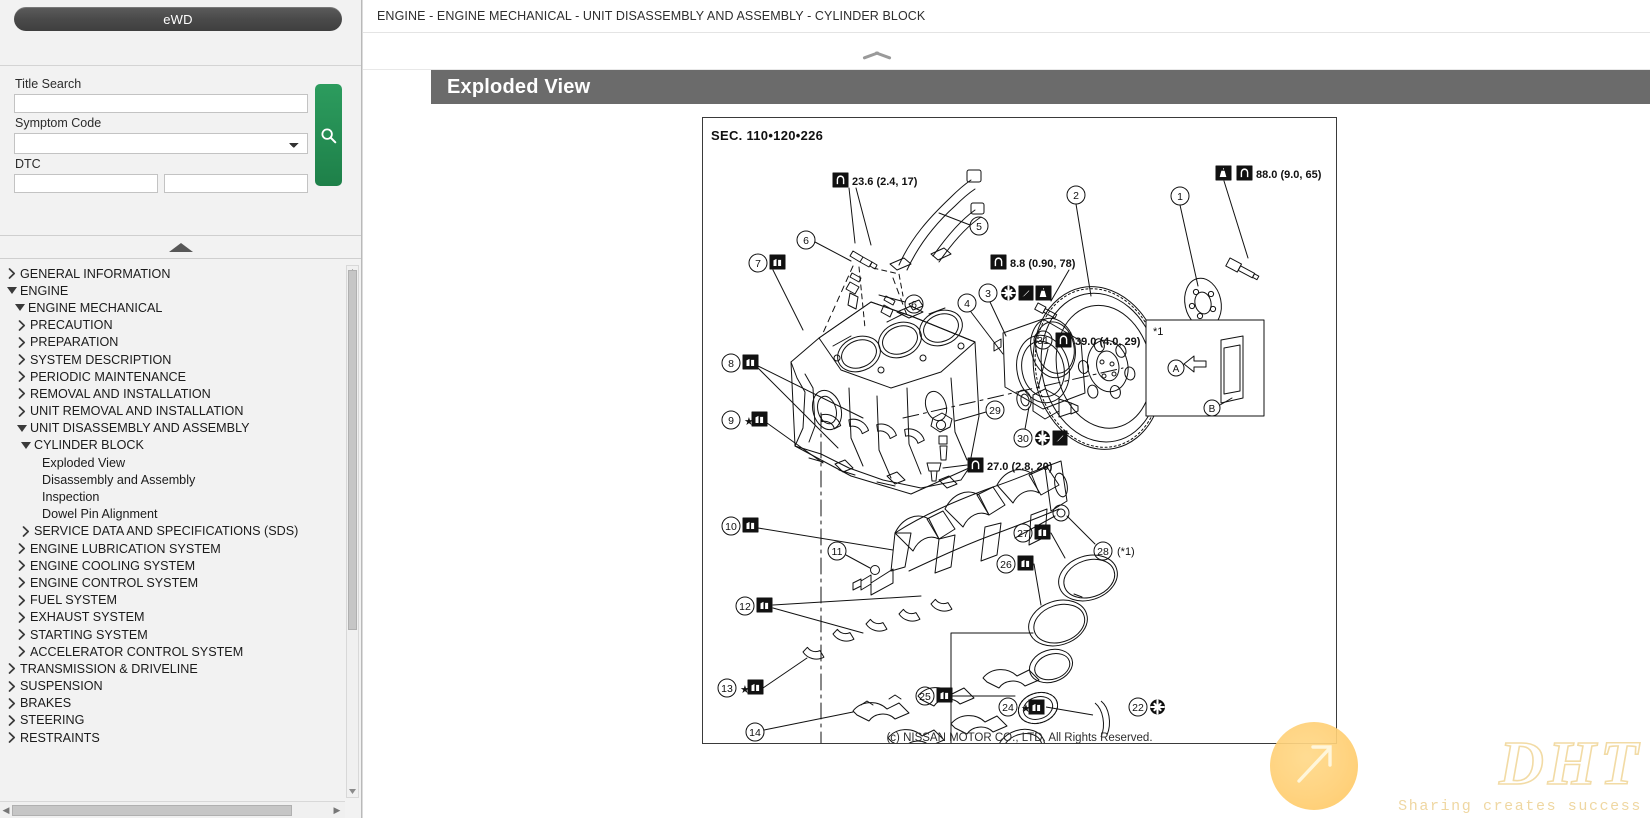 The width and height of the screenshot is (1650, 818). What do you see at coordinates (174, 548) in the screenshot?
I see `tree-item: ENGINE LUBRICATION SYSTEM` at bounding box center [174, 548].